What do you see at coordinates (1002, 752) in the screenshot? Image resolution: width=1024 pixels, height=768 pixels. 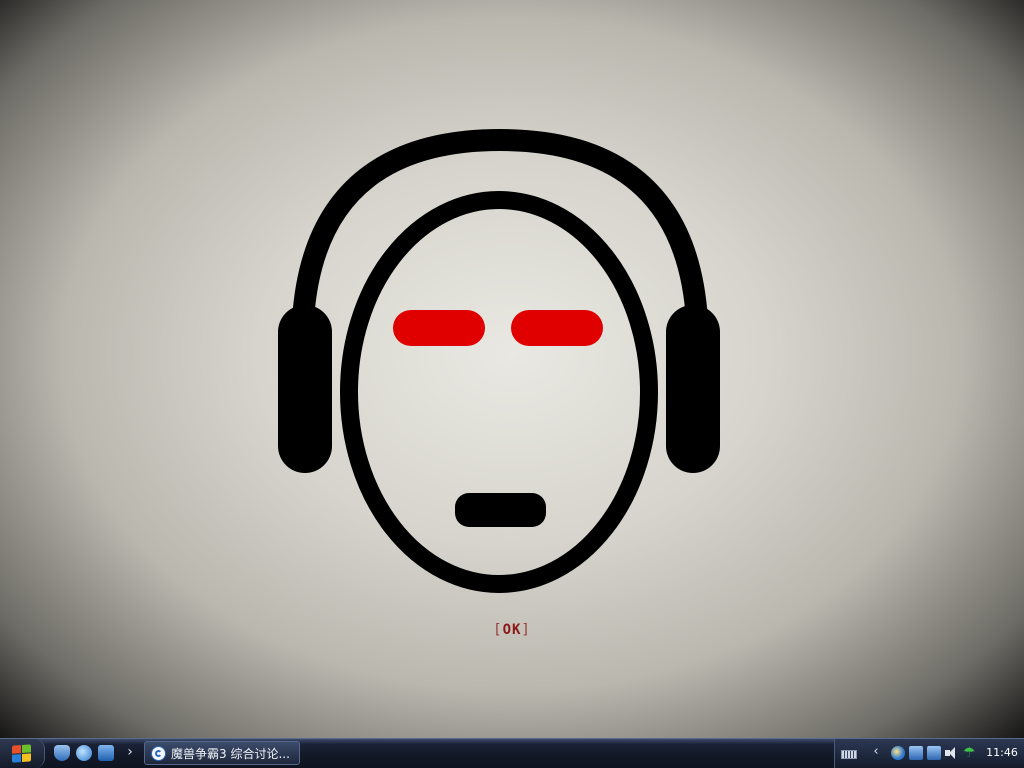 I see `clock: 11:46` at bounding box center [1002, 752].